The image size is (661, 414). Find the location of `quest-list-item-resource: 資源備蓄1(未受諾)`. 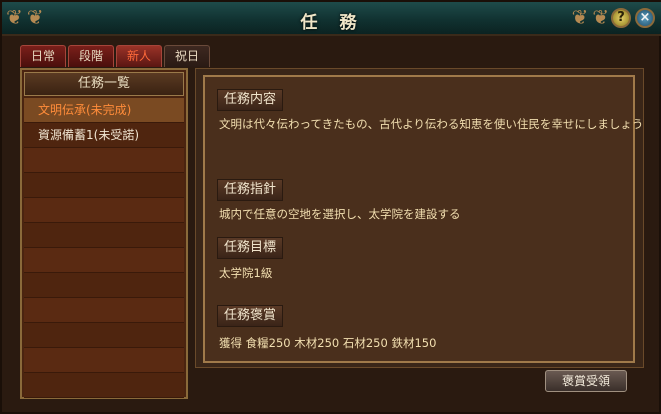

quest-list-item-resource: 資源備蓄1(未受諾) is located at coordinates (104, 135).